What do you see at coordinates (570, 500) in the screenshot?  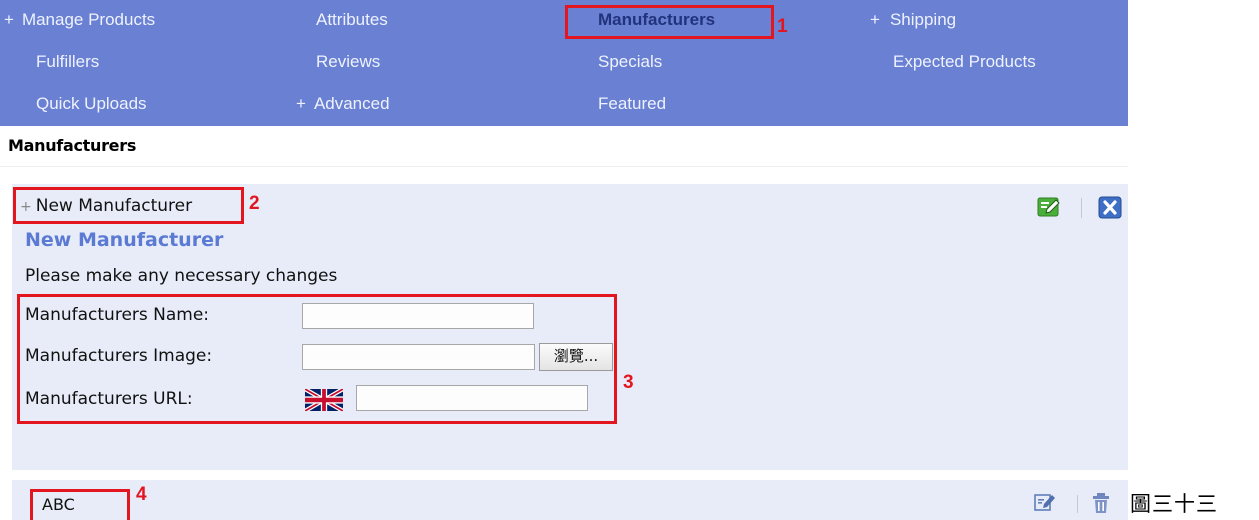 I see `table-row` at bounding box center [570, 500].